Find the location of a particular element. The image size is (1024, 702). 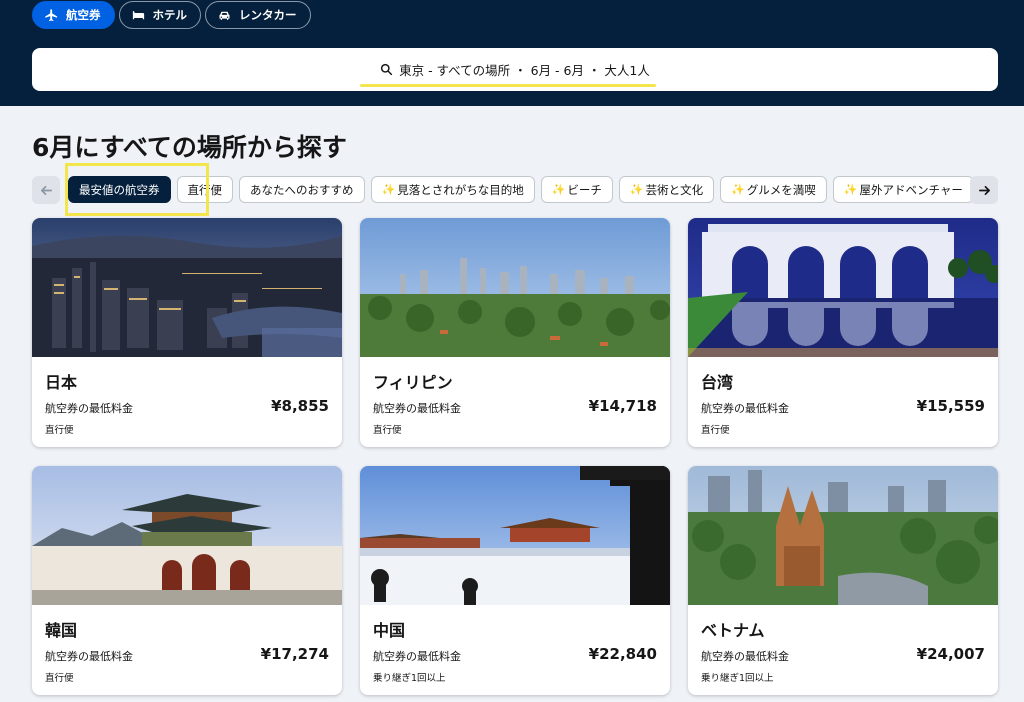

destination-card: フィリピン 航空券の最低料金 ¥14,718 直行便 is located at coordinates (515, 332).